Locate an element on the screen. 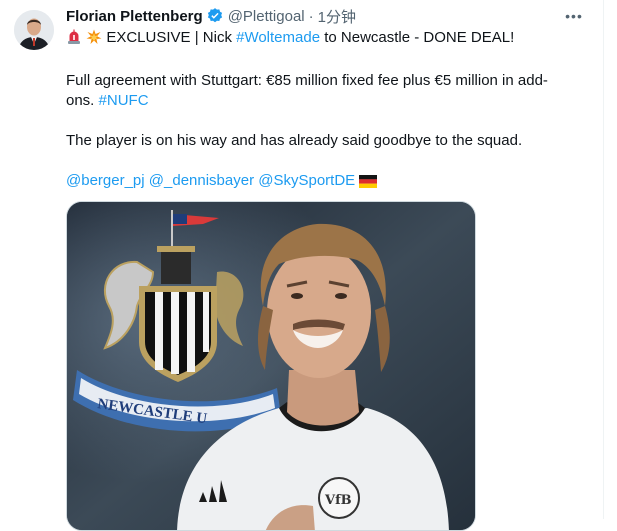  fee-line-2: ons. is located at coordinates (82, 100).